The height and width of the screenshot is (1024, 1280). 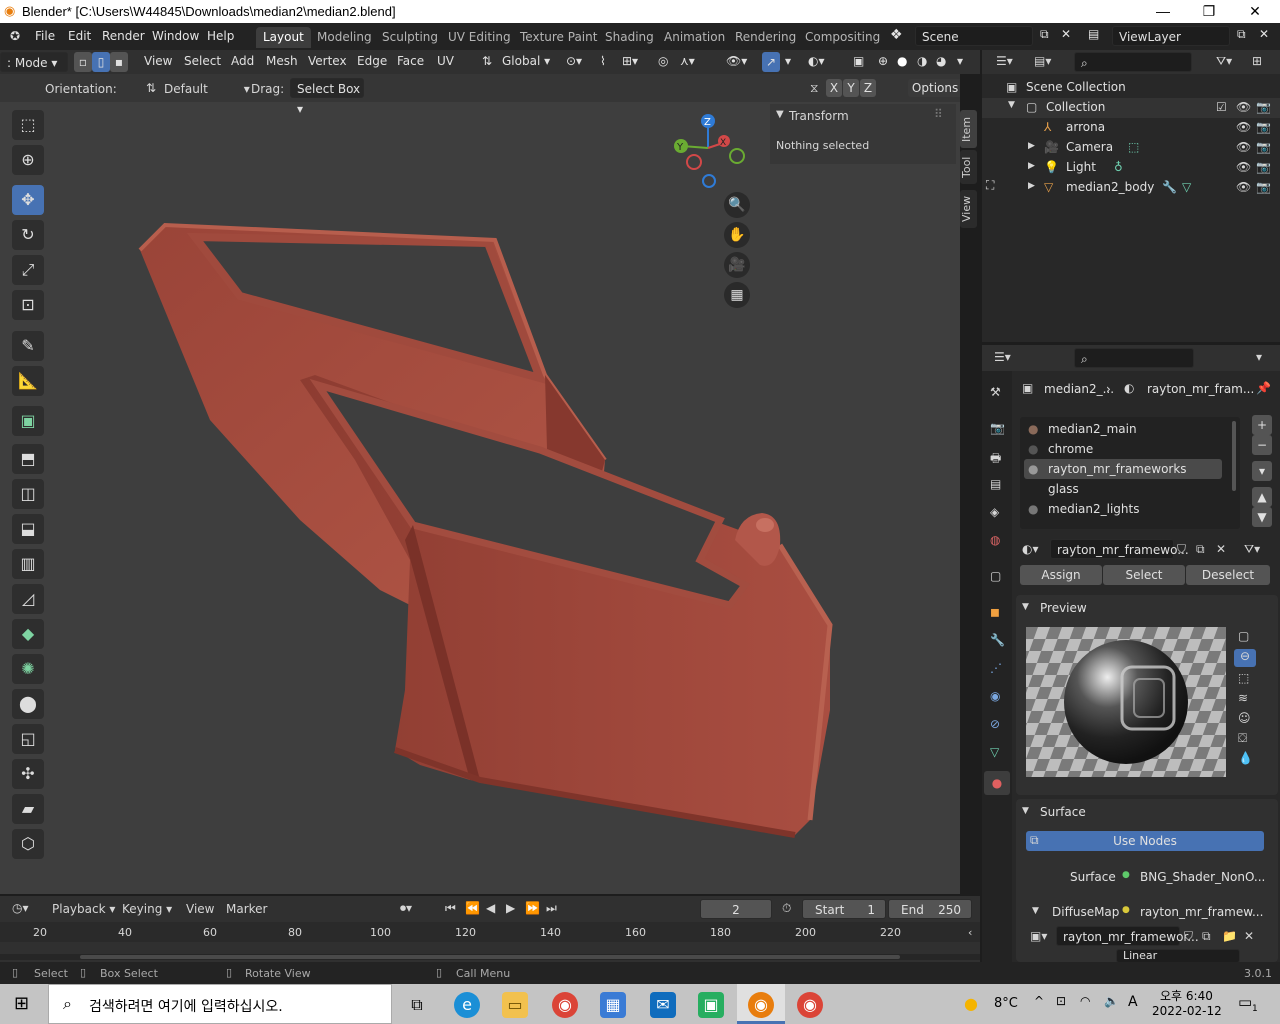 I want to click on menu-help: Help, so click(x=220, y=36).